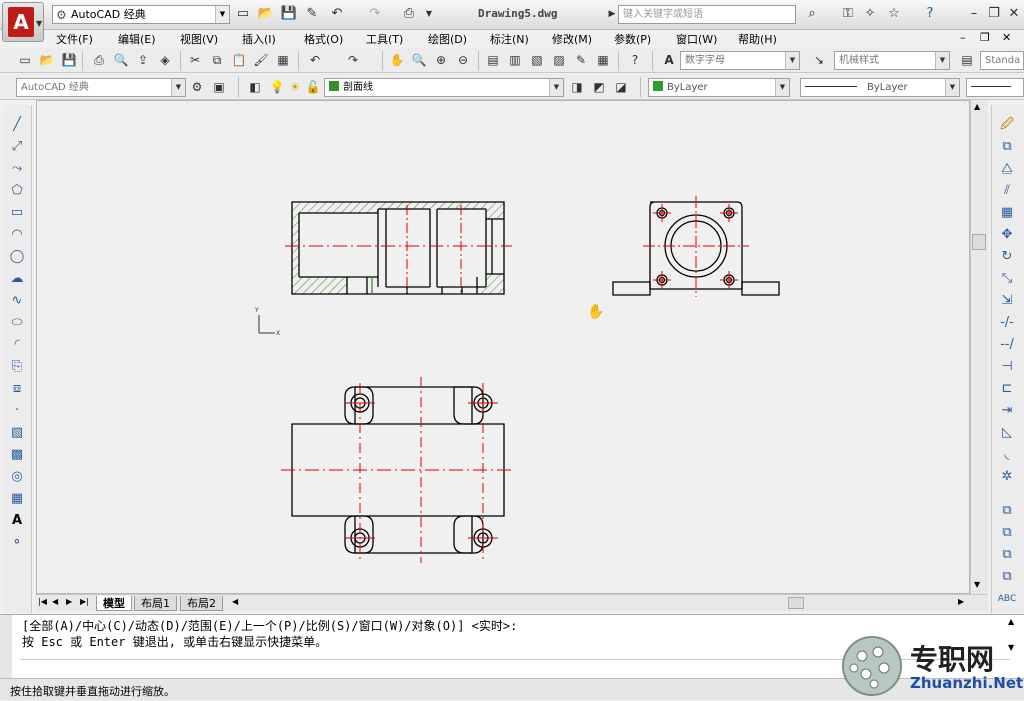  I want to click on circle-icon: ◯, so click(17, 257).